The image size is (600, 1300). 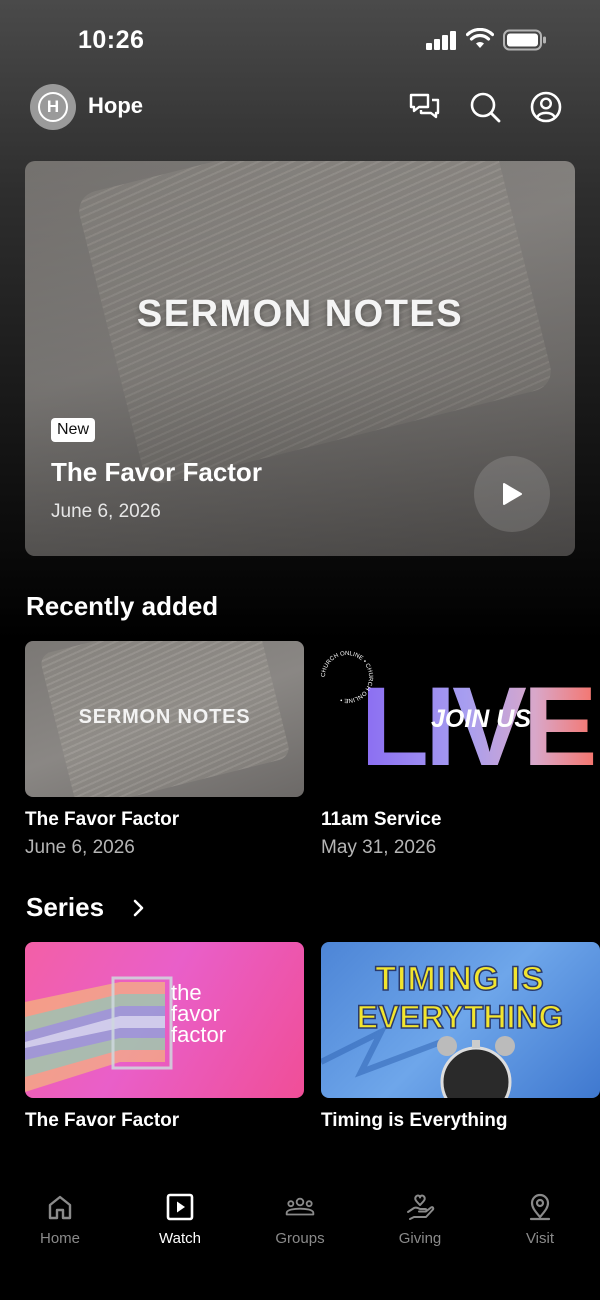 I want to click on alarm-clock-icon, so click(x=476, y=1067).